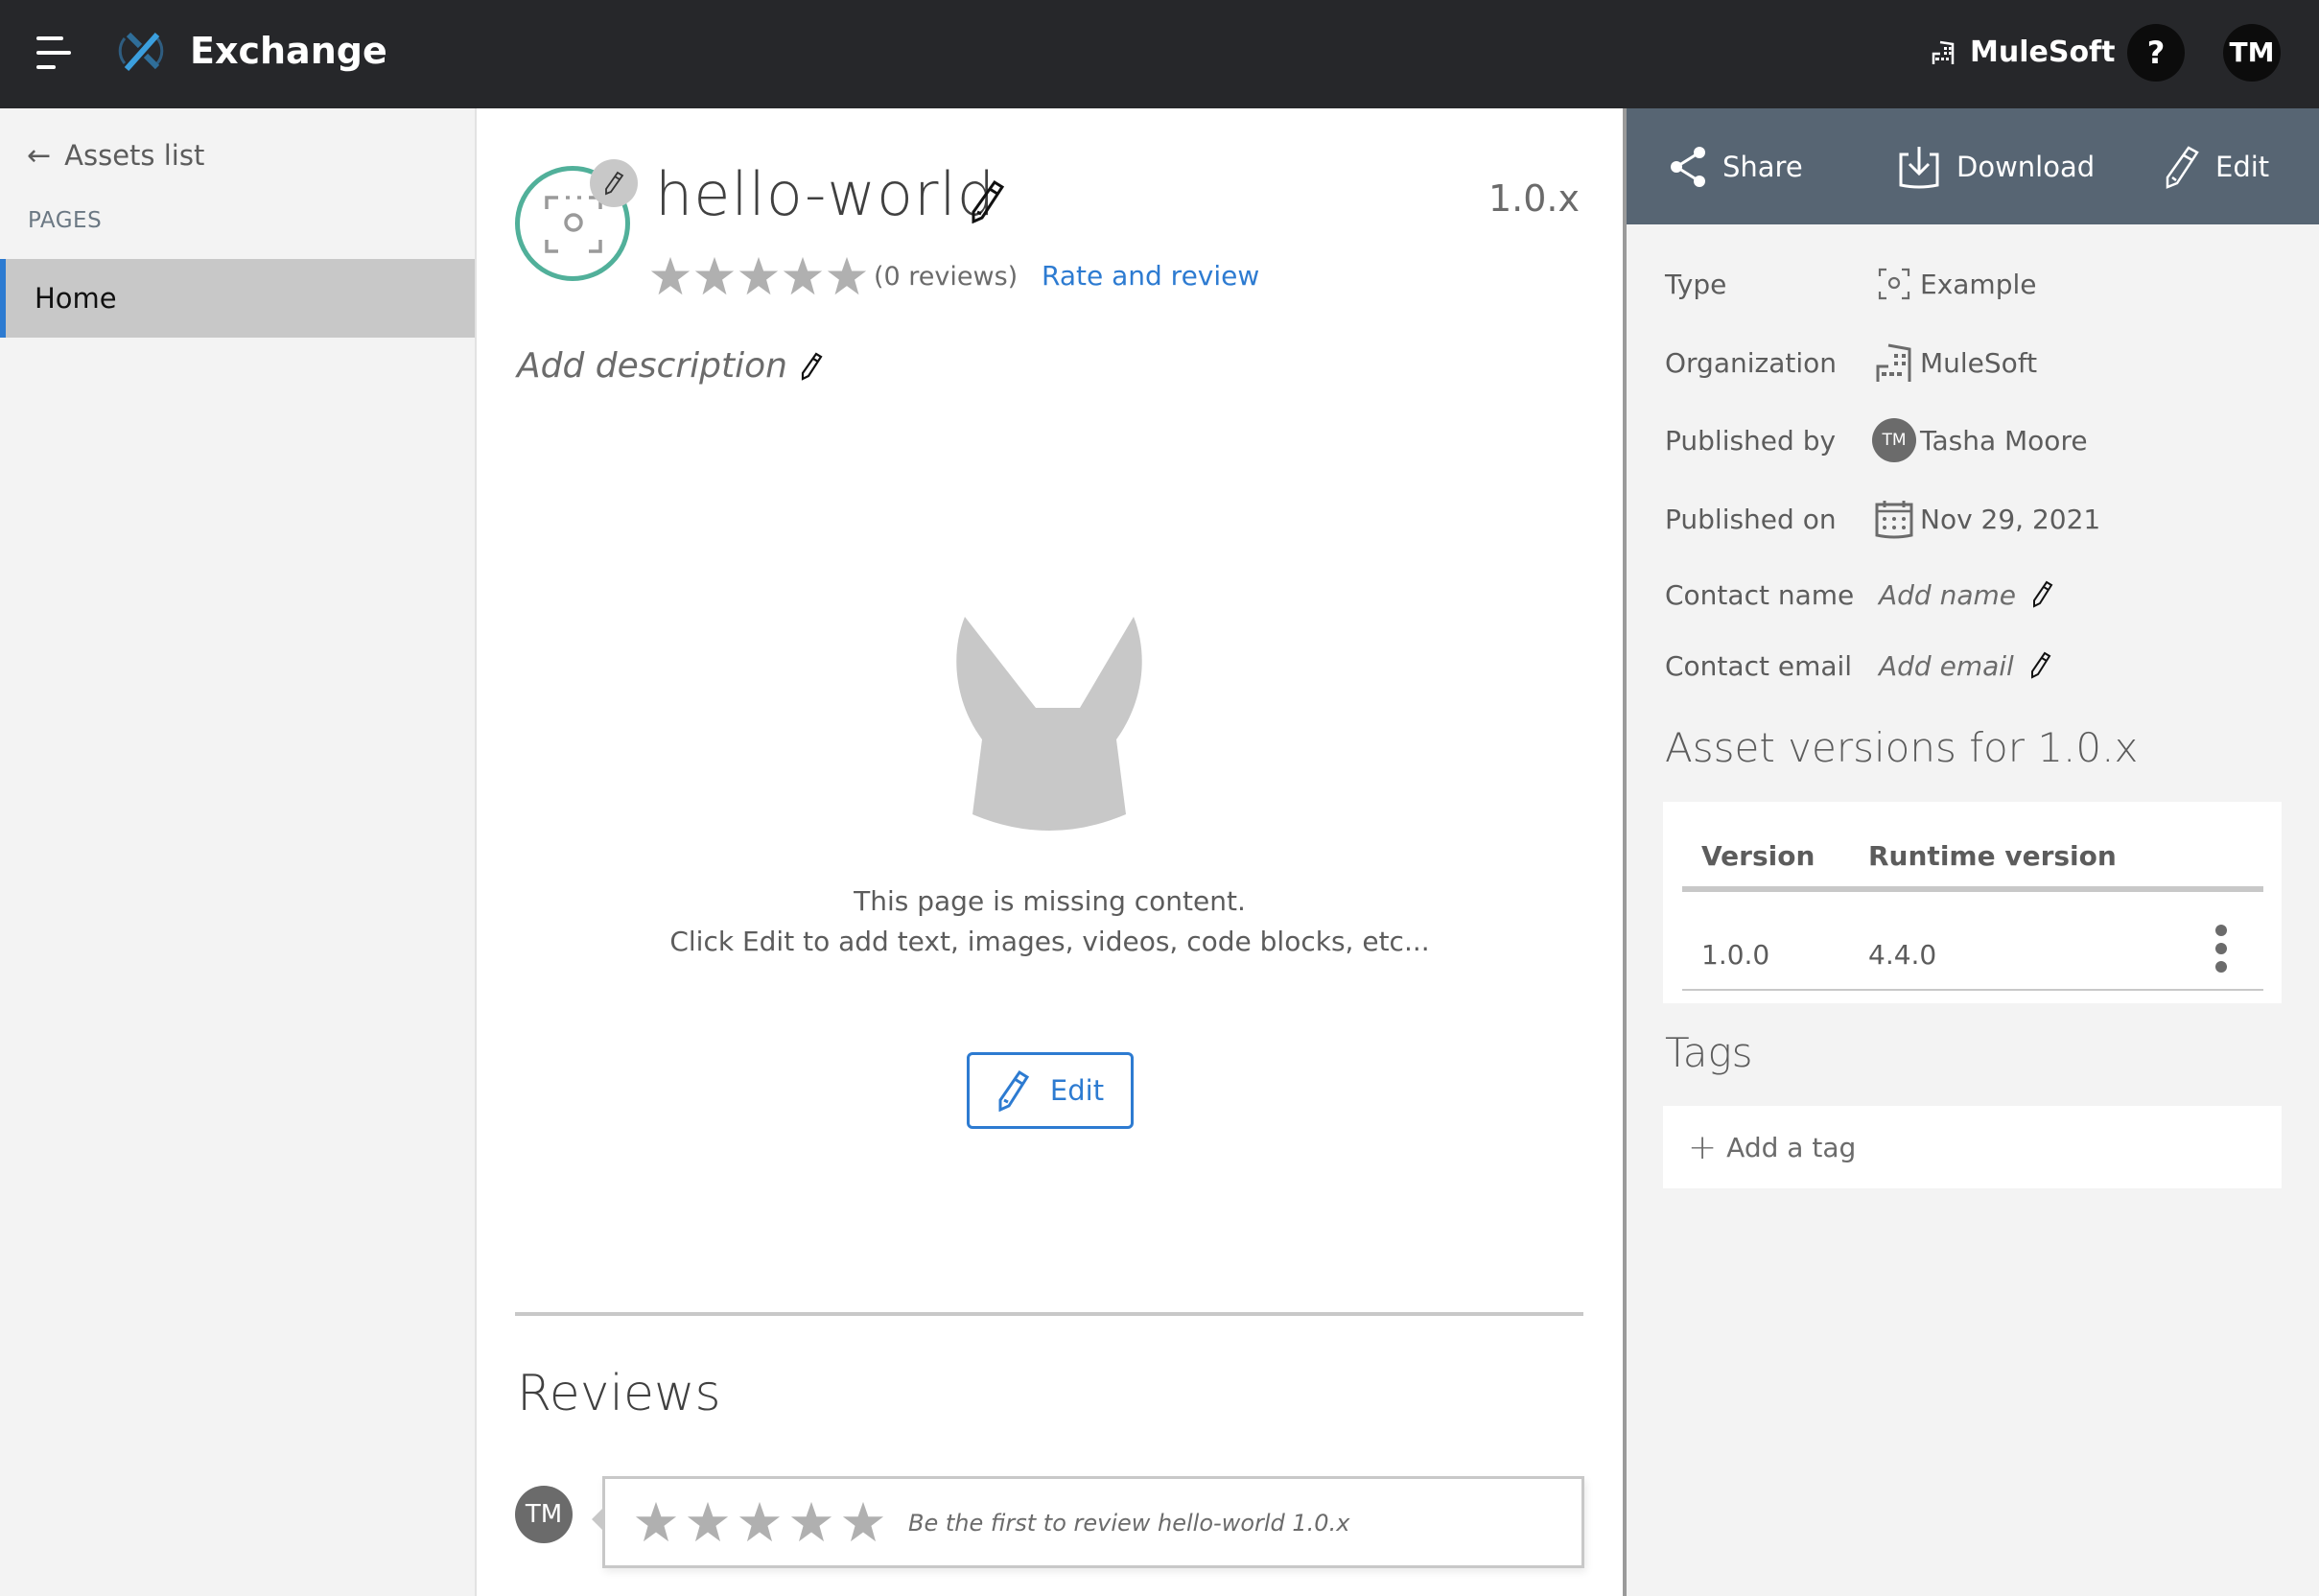  I want to click on published-by-value: Tasha Moore, so click(2004, 440).